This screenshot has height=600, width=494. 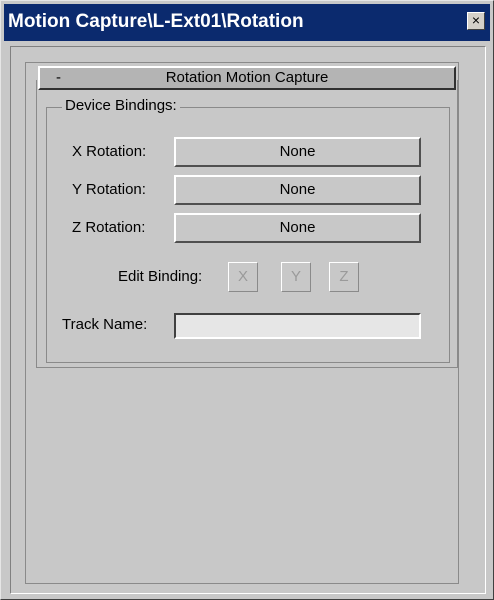 I want to click on track-name-input, so click(x=297, y=326).